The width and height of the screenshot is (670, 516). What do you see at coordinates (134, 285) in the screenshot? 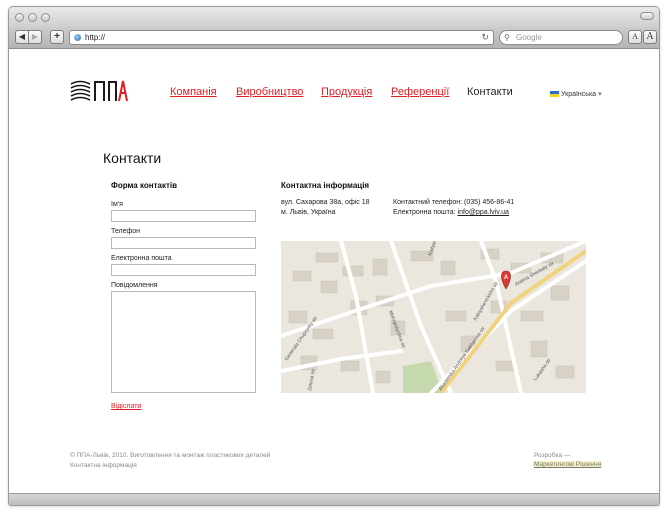
I see `message-label: Повідомлення` at bounding box center [134, 285].